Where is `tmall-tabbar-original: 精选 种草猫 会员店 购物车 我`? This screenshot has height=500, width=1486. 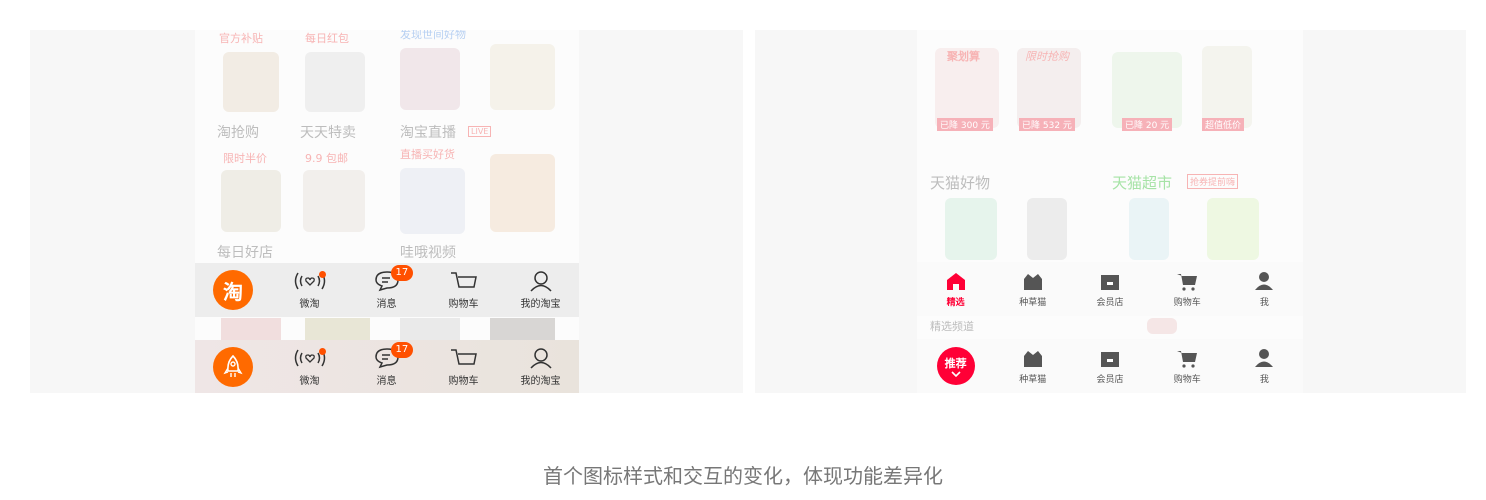 tmall-tabbar-original: 精选 种草猫 会员店 购物车 我 is located at coordinates (1110, 289).